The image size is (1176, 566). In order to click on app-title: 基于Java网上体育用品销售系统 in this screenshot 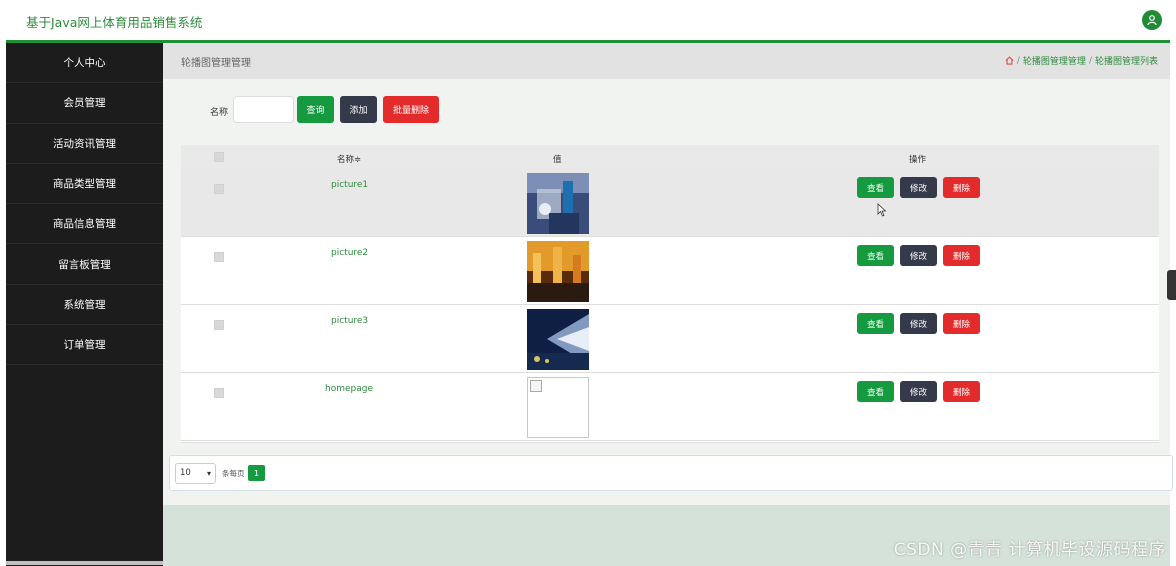, I will do `click(114, 22)`.